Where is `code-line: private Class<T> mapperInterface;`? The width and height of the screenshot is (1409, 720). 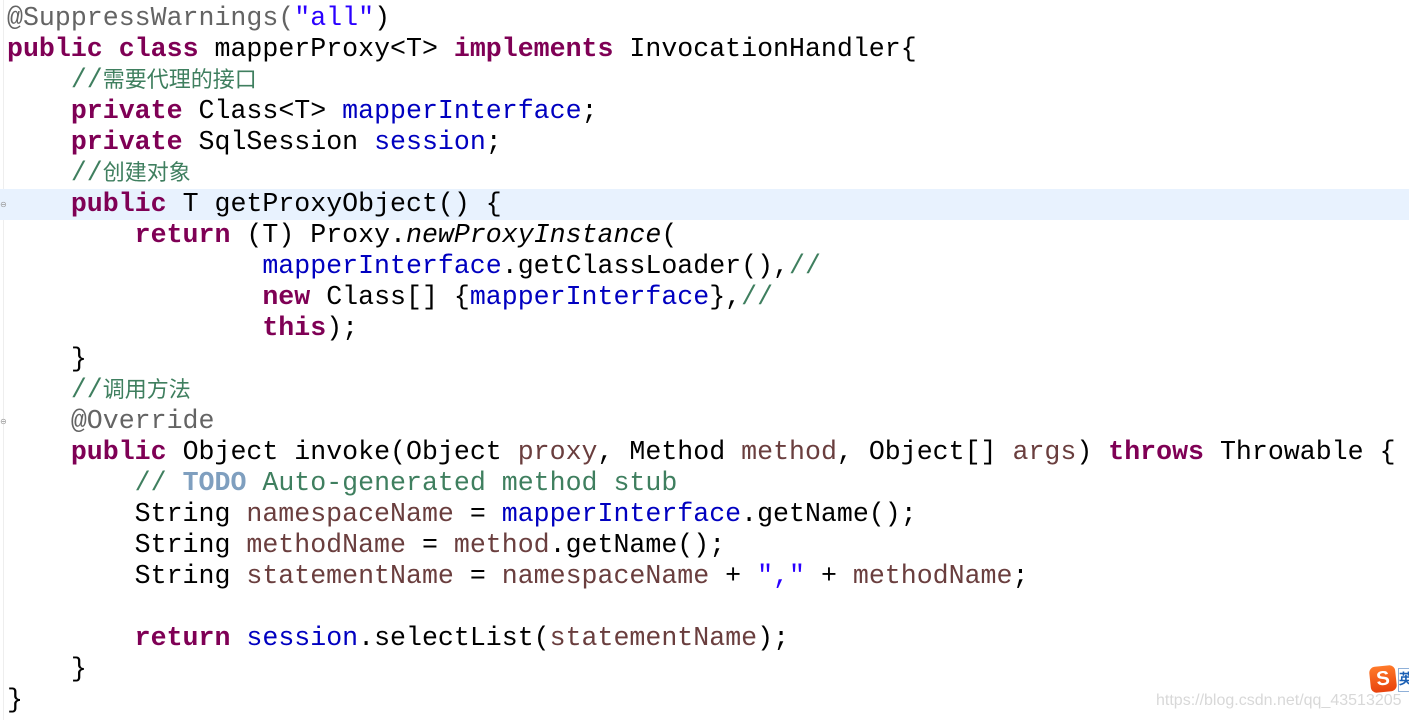
code-line: private Class<T> mapperInterface; is located at coordinates (704, 111).